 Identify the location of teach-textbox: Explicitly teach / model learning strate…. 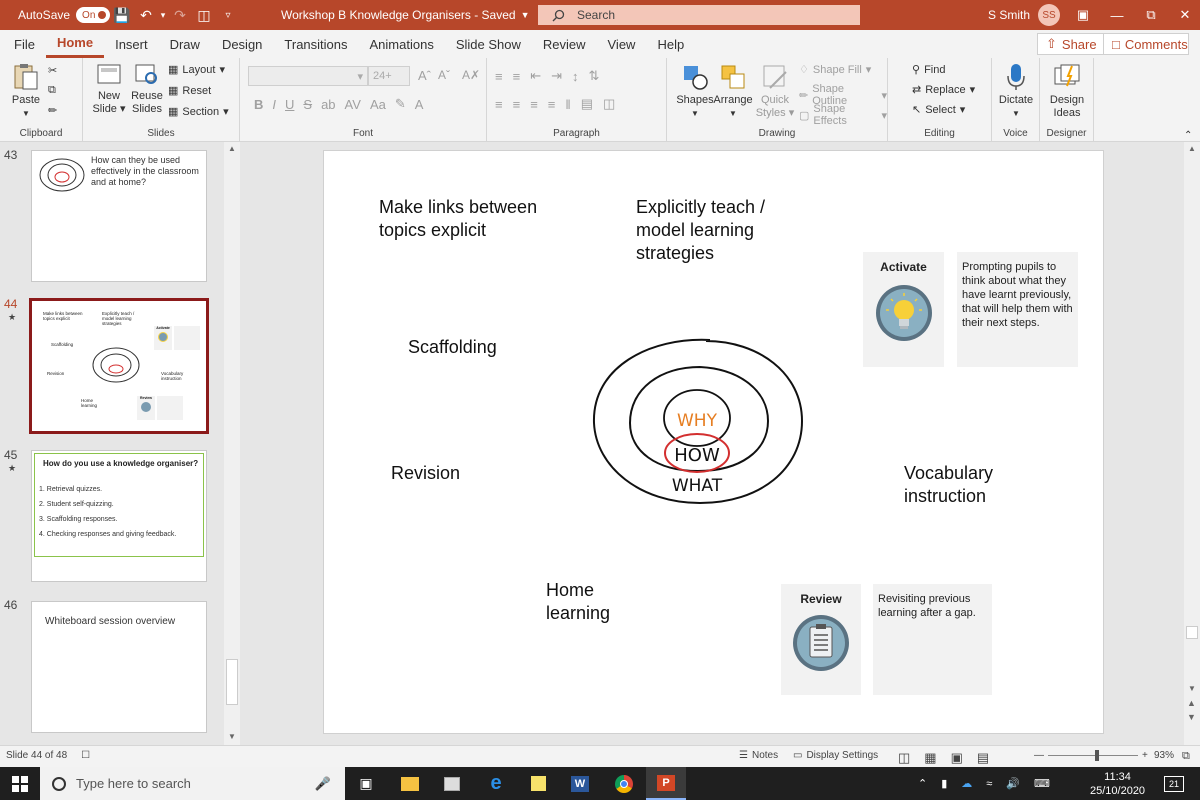
(700, 230).